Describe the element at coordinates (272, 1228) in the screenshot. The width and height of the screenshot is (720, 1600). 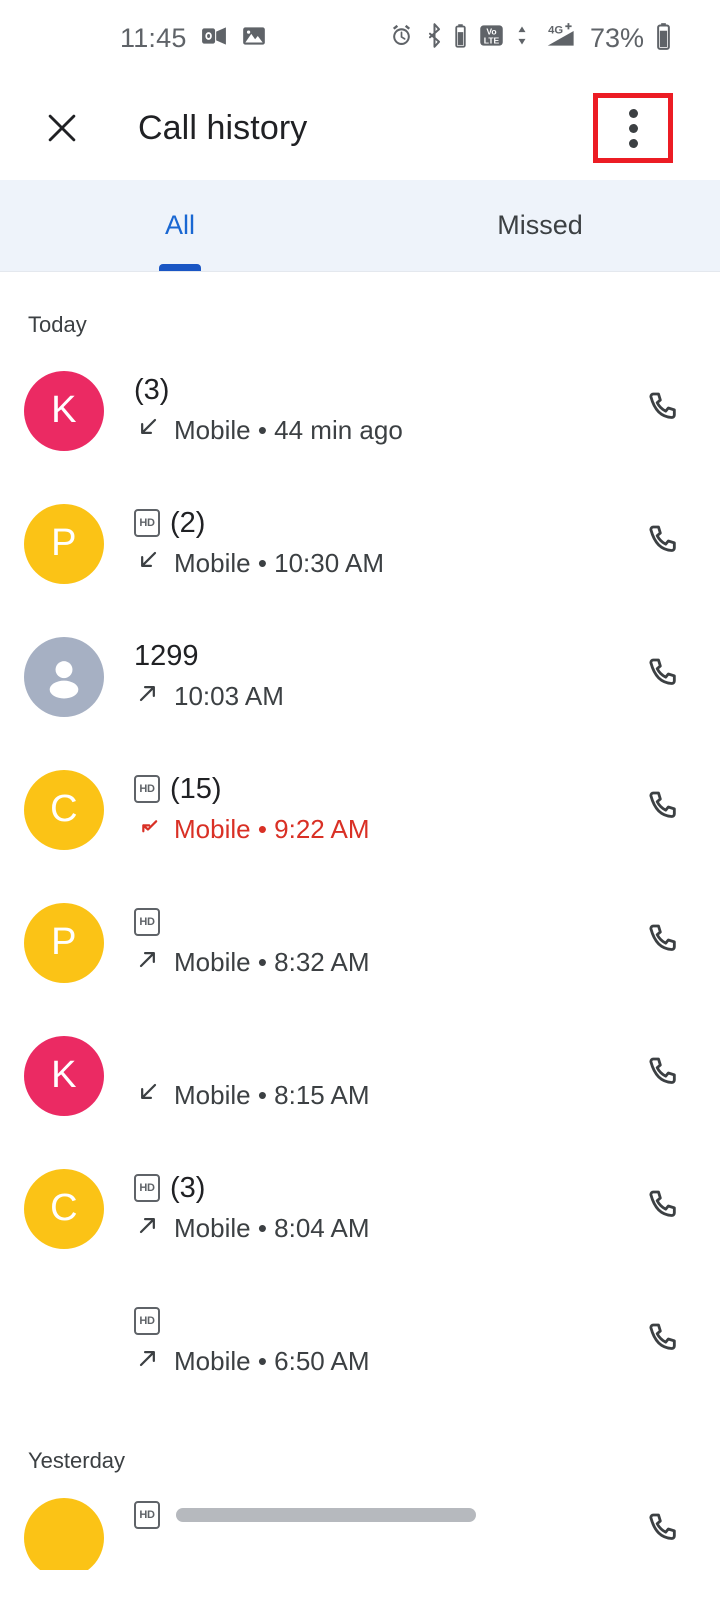
I see `call-detail-text: Mobile • 8:04 AM` at that location.